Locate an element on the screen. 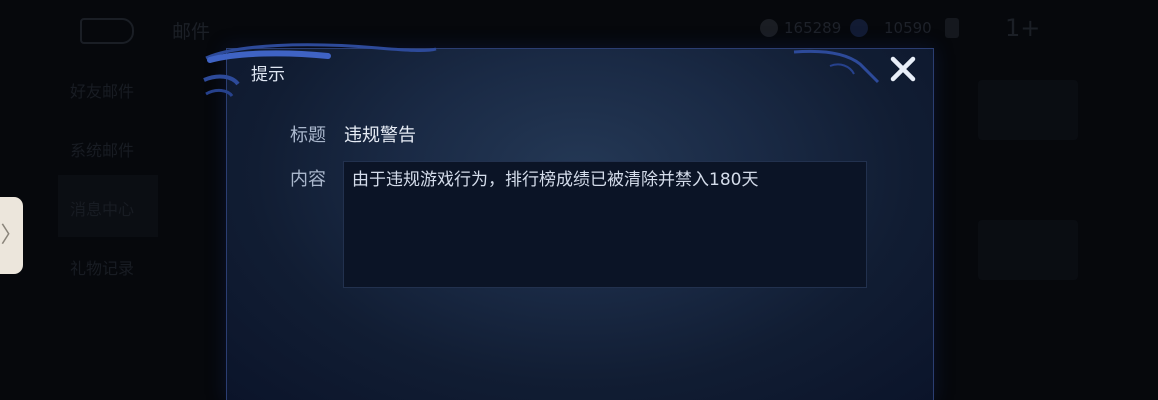 The width and height of the screenshot is (1158, 400). sidebar-item-system-mail: 系统邮件 is located at coordinates (102, 149).